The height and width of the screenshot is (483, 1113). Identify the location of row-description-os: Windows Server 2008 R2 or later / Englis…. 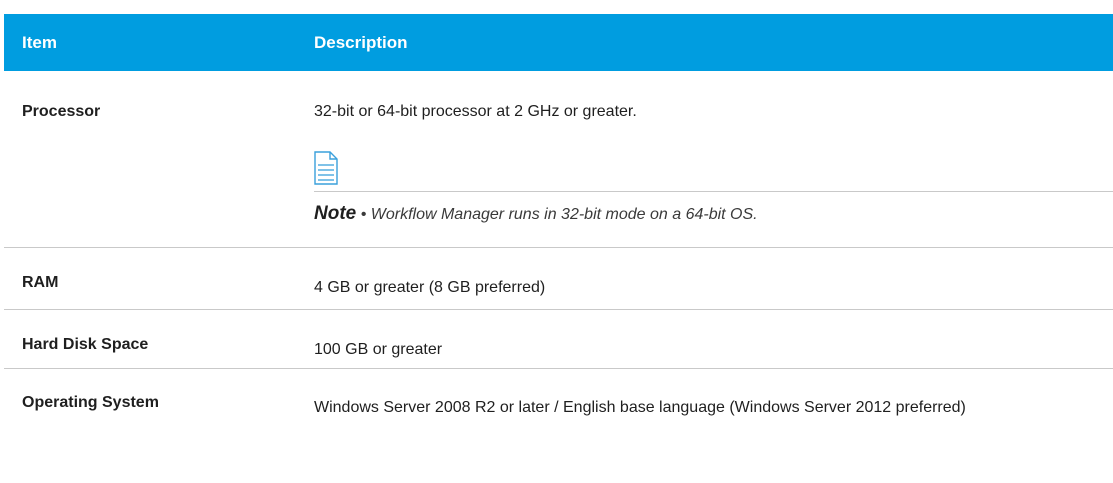
(640, 407).